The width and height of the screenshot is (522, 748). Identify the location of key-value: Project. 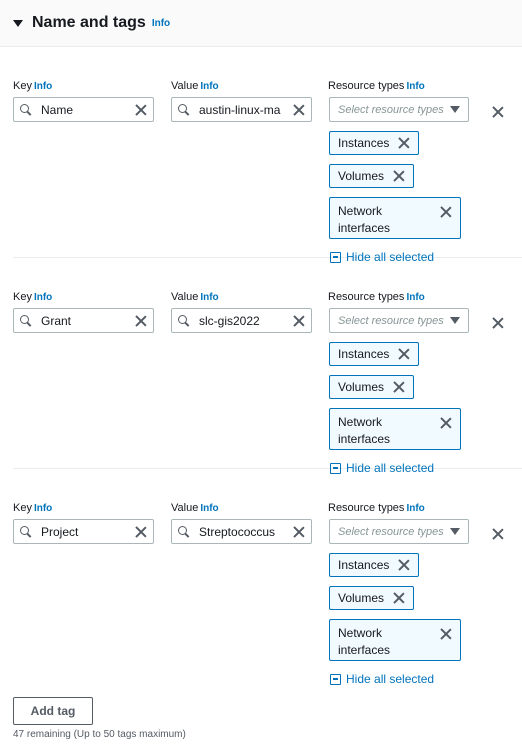
(60, 531).